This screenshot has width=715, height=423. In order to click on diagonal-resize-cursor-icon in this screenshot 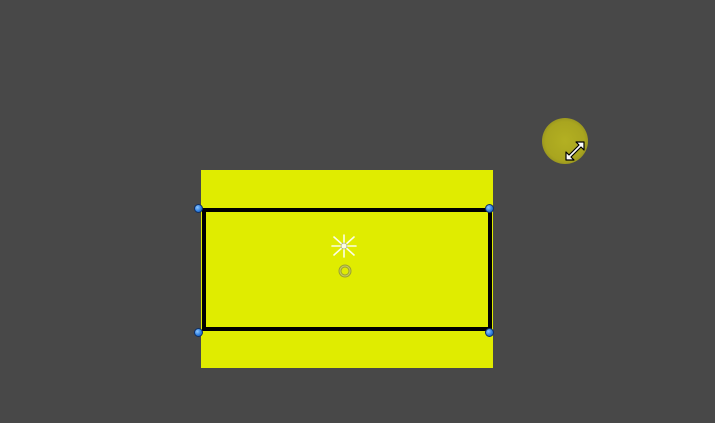, I will do `click(575, 151)`.